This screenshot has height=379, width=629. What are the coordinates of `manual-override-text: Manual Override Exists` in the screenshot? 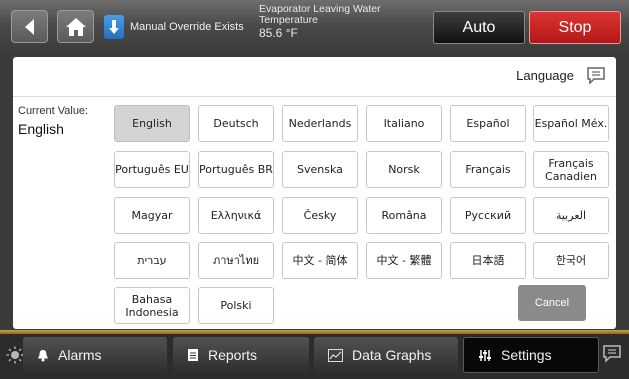 It's located at (187, 27).